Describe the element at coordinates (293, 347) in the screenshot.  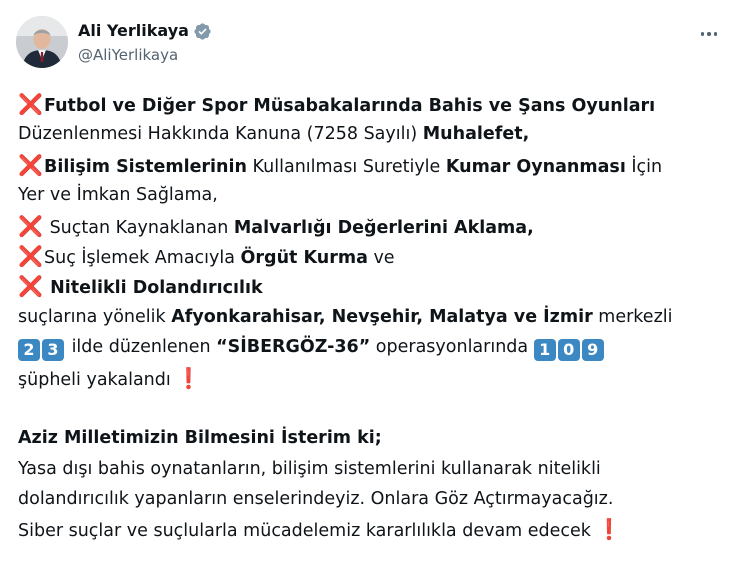
I see `text-segment: “SİBERGÖZ-36”` at that location.